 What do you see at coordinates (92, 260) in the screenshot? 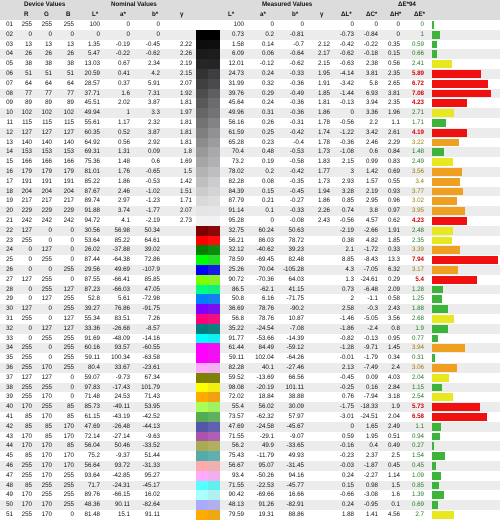
I see `nominal-l-cell: 87.44` at bounding box center [92, 260].